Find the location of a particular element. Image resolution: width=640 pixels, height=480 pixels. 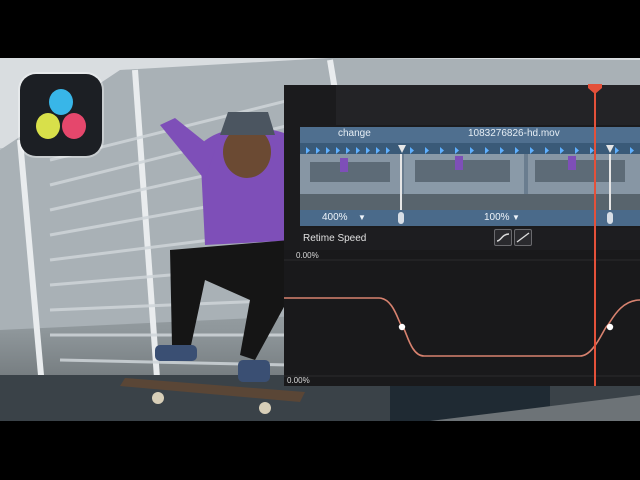

ease-in-out-icon is located at coordinates (503, 237).